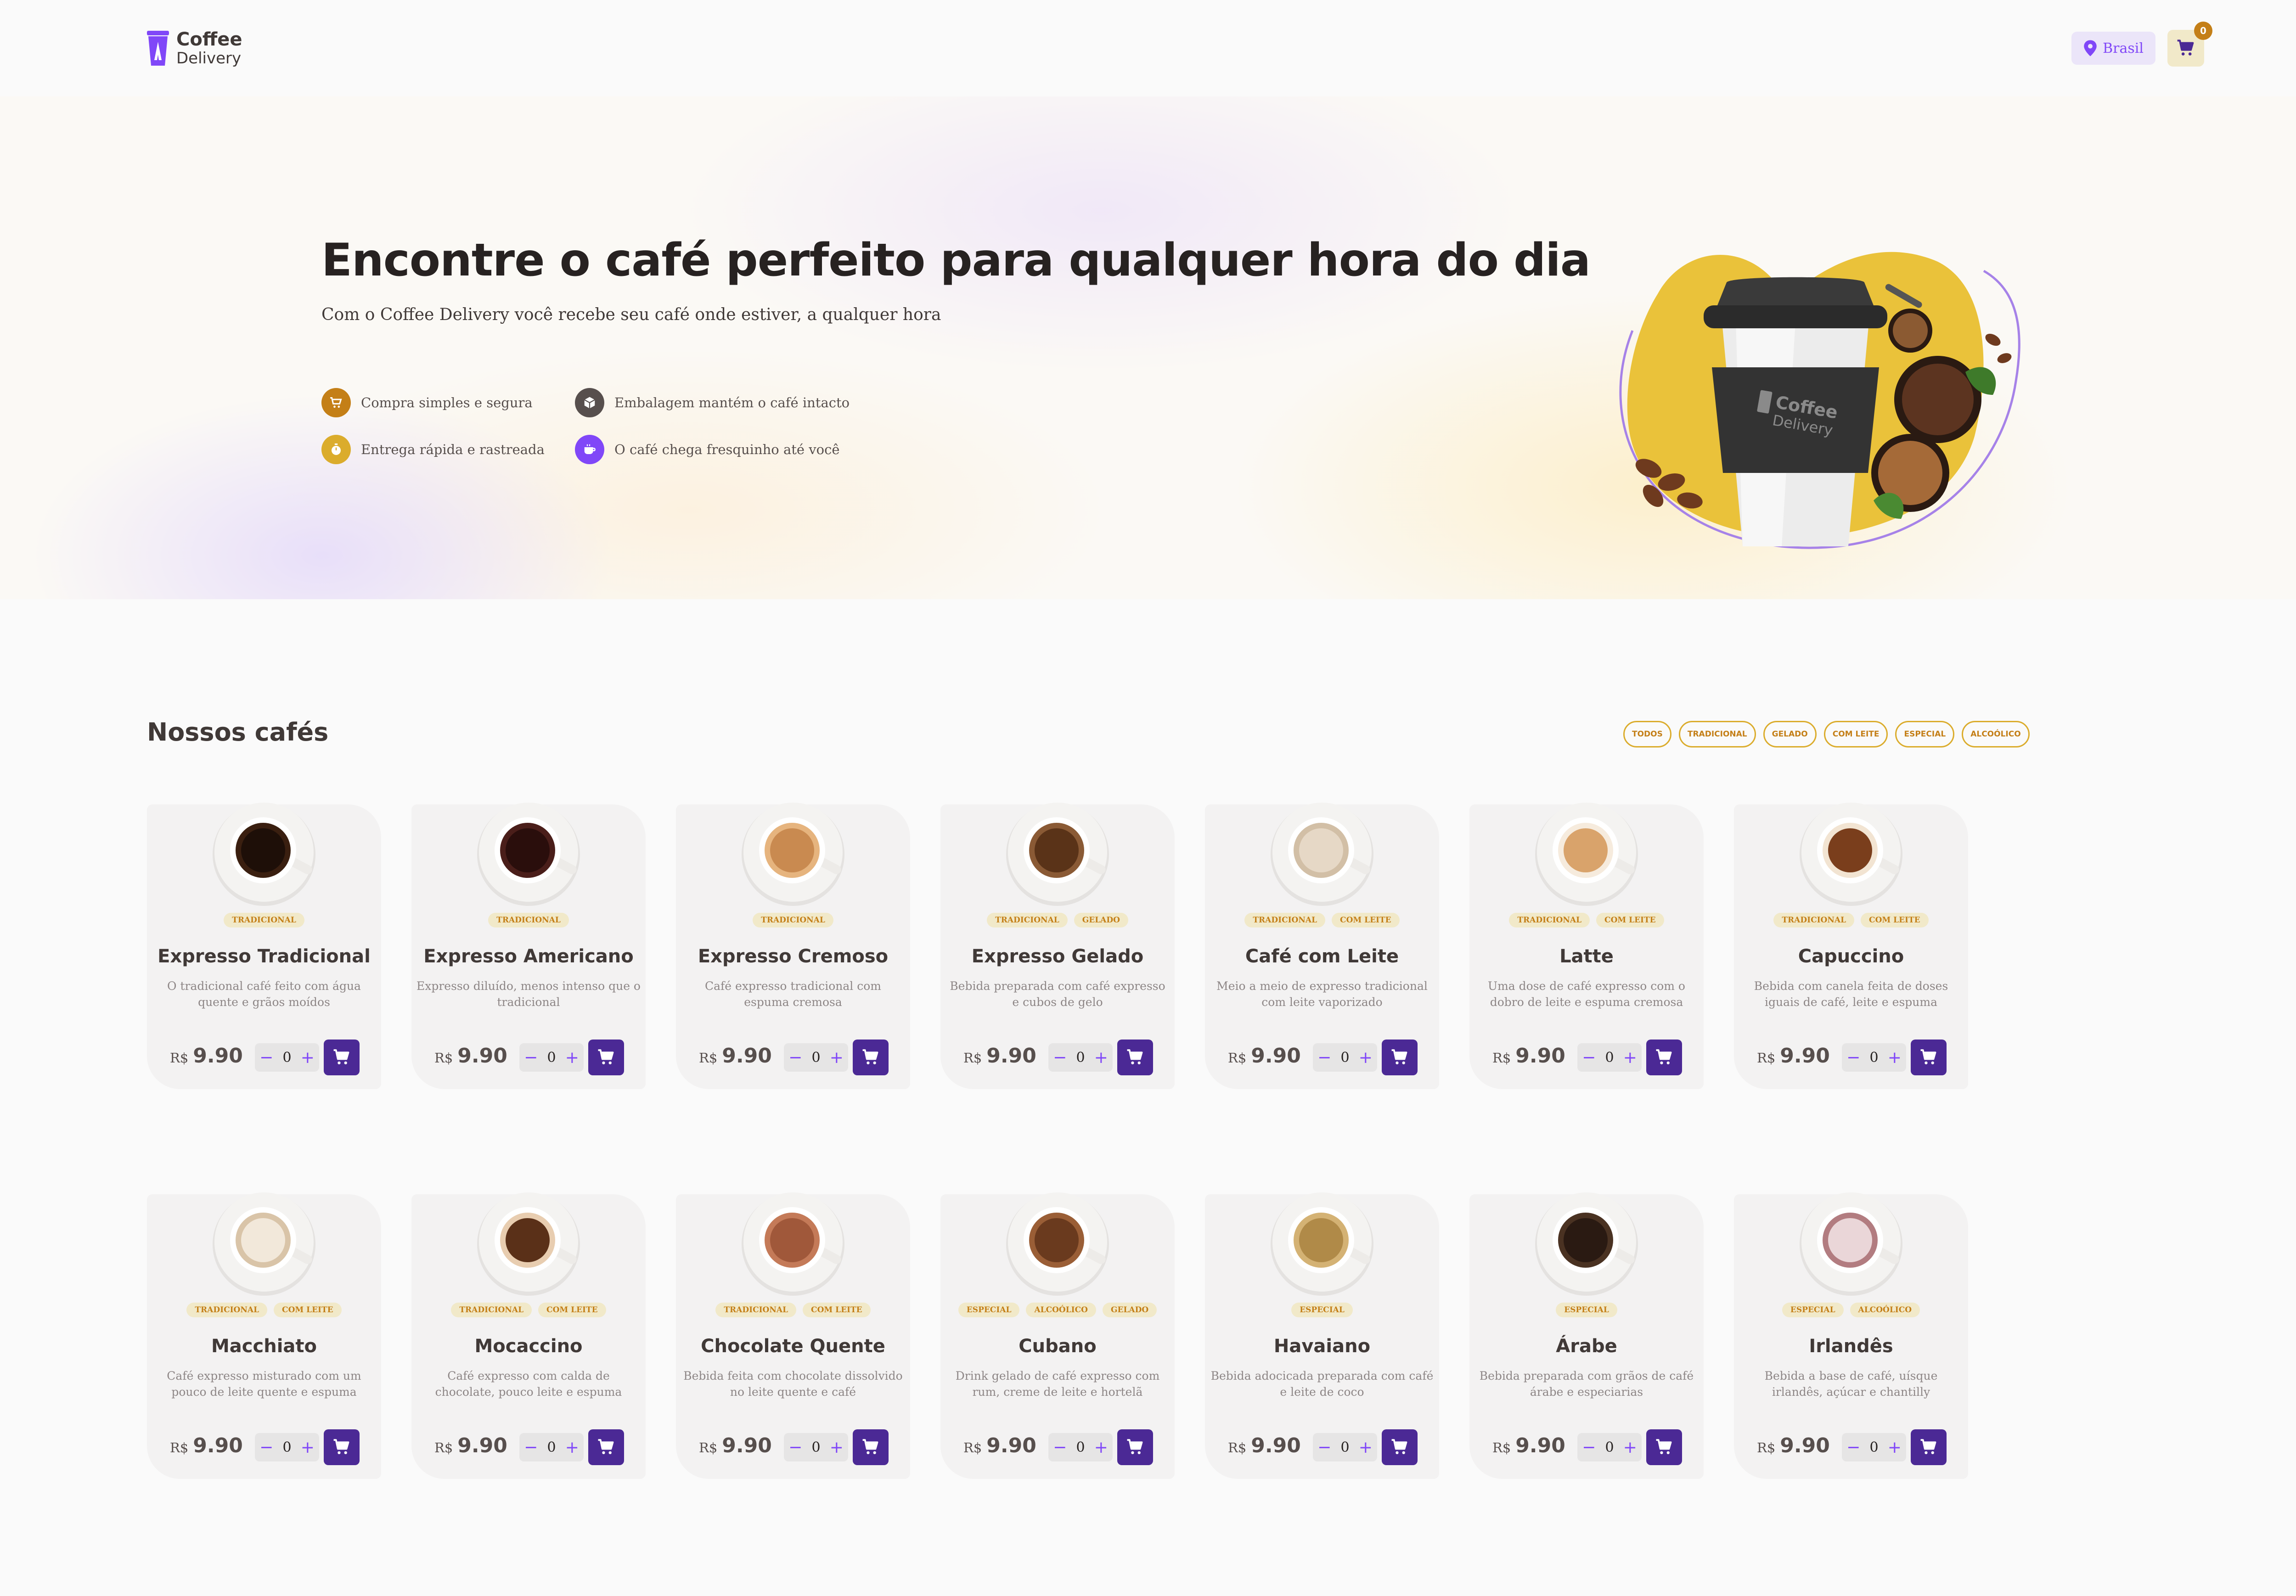  I want to click on coffee-tag: COM LEITE, so click(1366, 920).